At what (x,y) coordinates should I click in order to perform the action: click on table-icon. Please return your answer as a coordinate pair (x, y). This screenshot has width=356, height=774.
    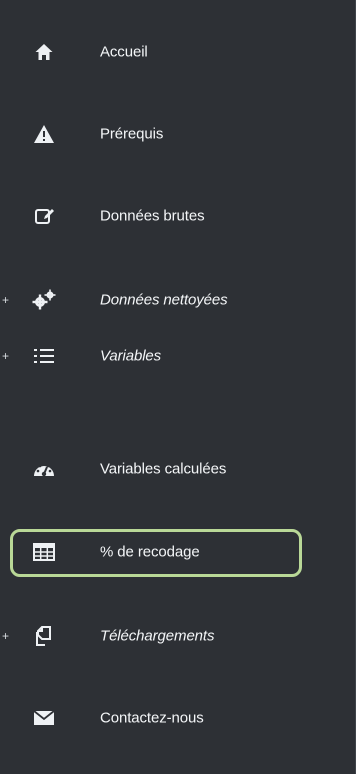
    Looking at the image, I should click on (44, 552).